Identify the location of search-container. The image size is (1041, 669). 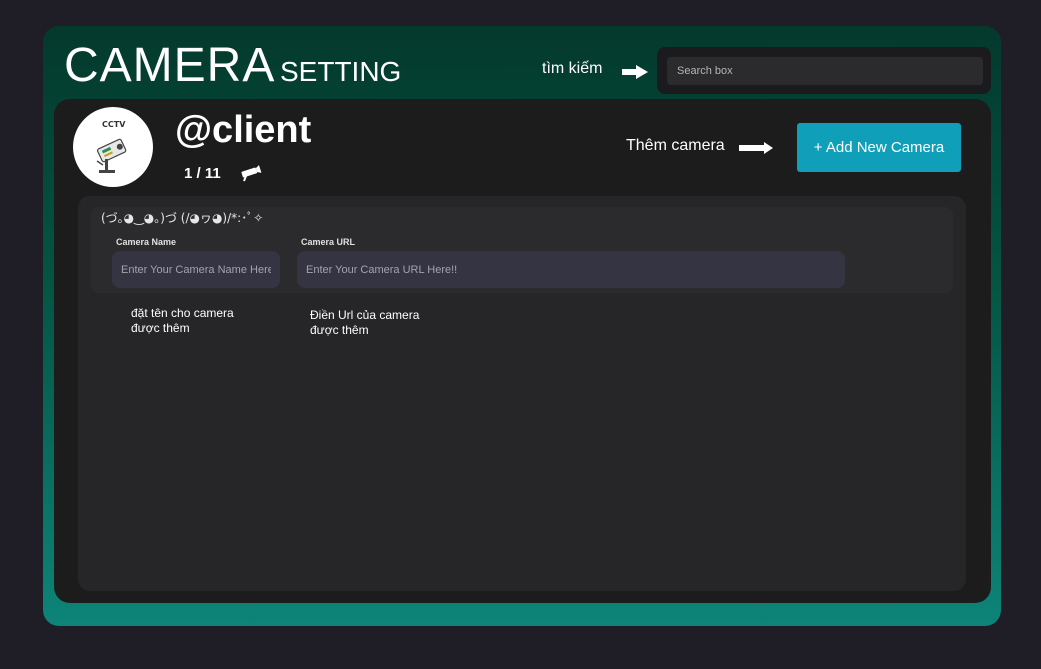
(824, 70).